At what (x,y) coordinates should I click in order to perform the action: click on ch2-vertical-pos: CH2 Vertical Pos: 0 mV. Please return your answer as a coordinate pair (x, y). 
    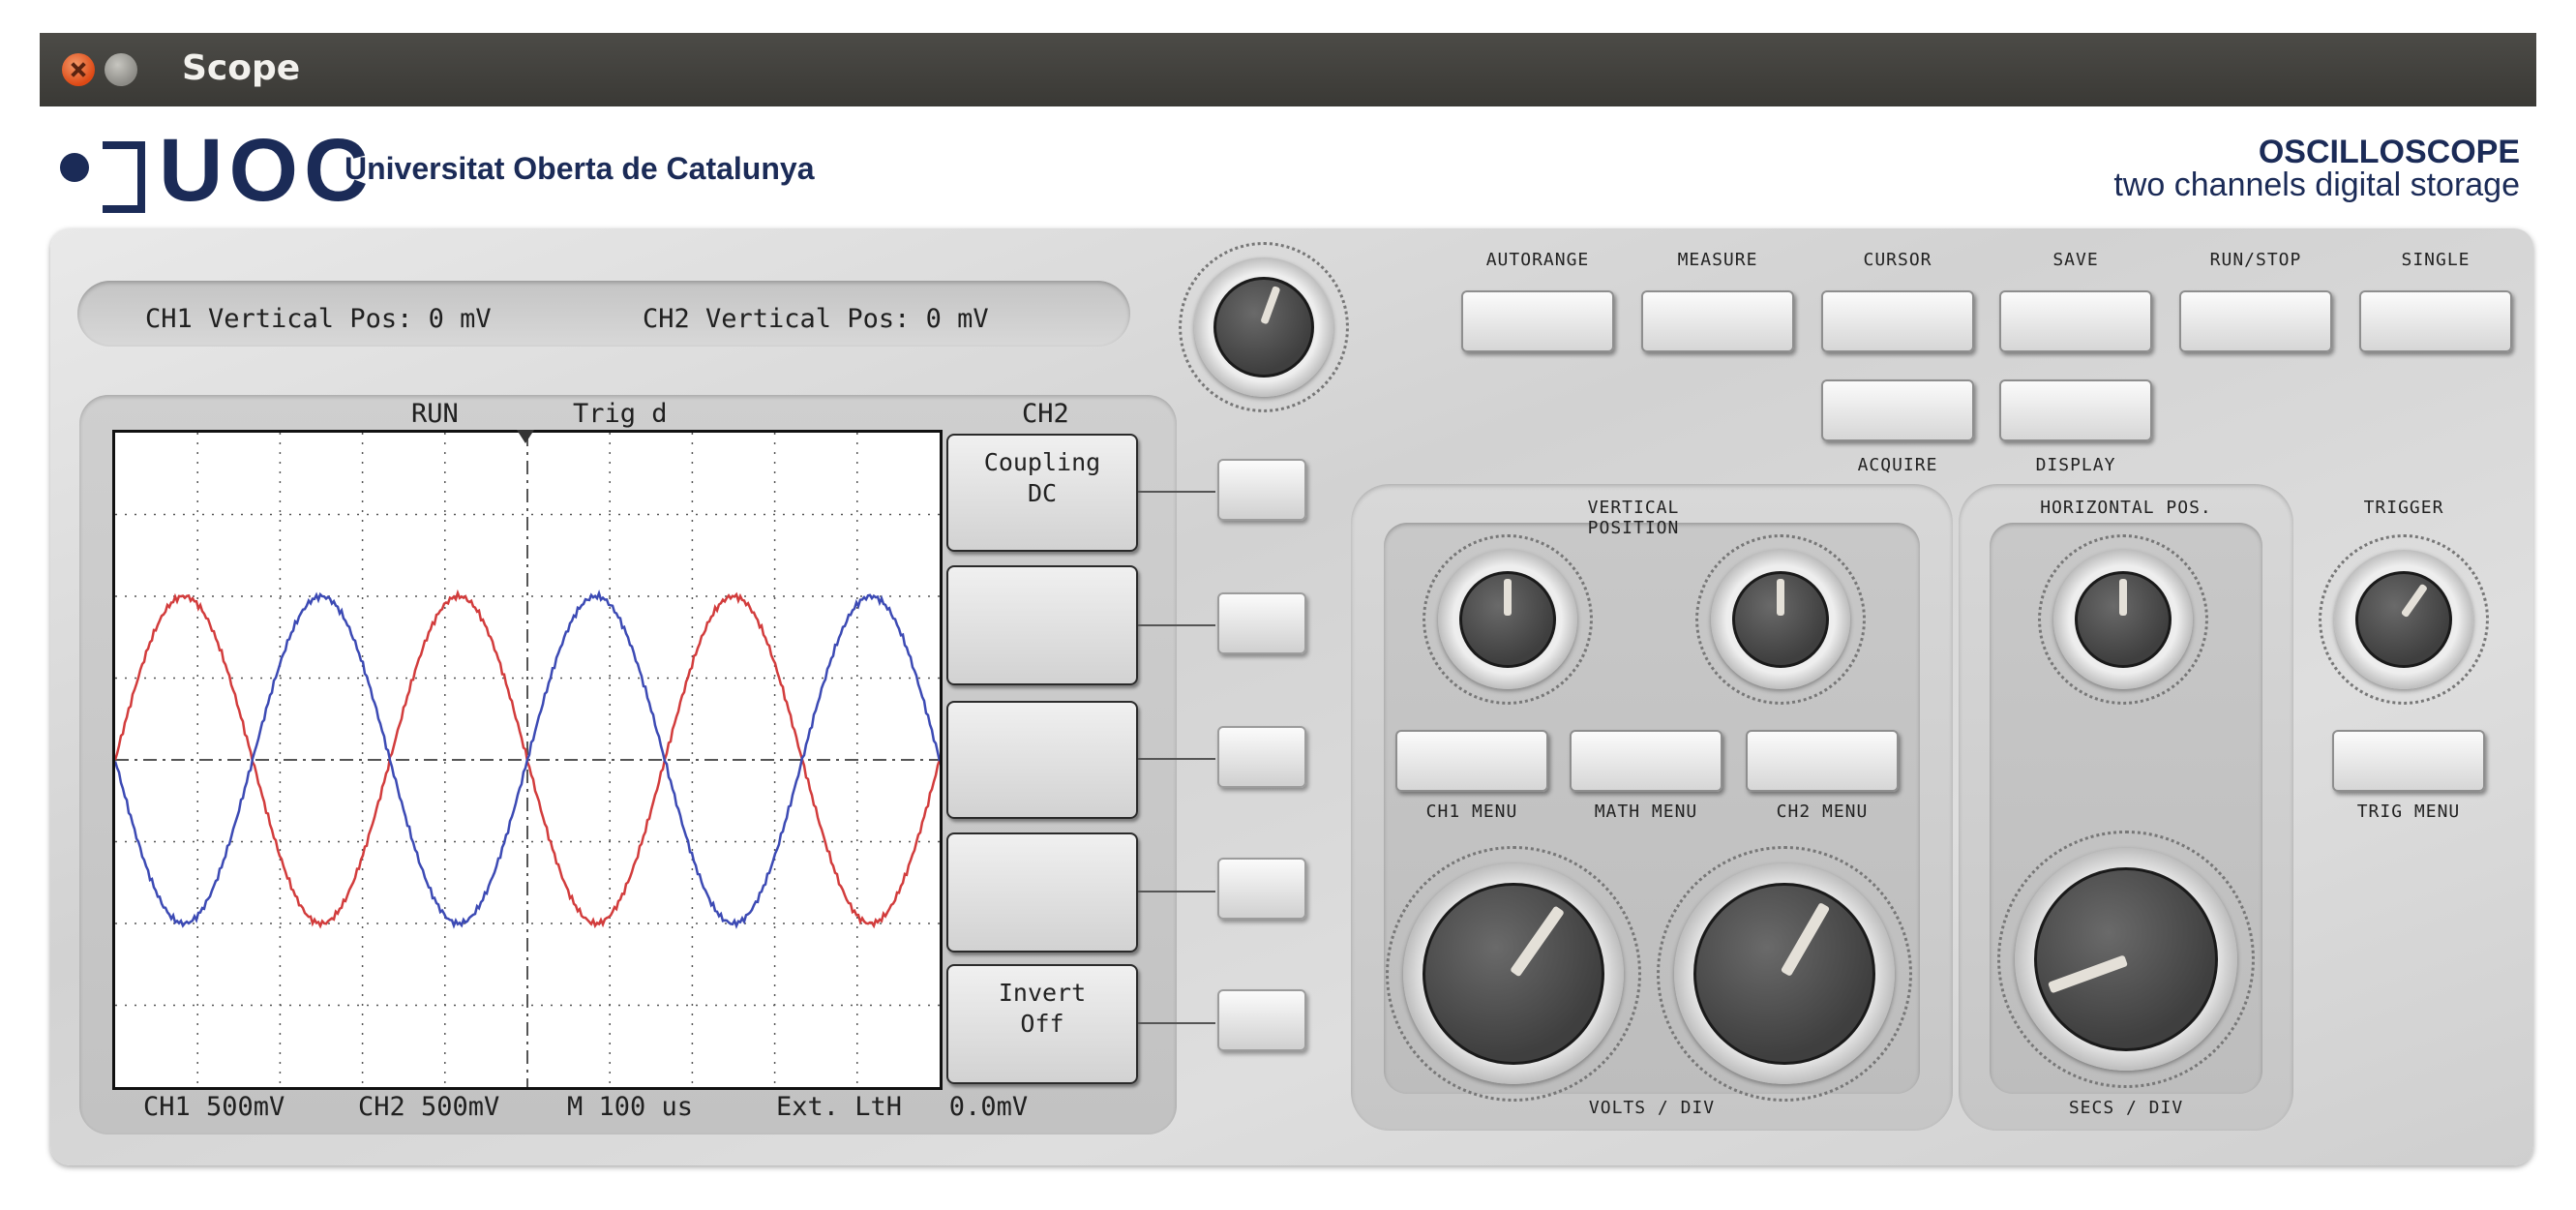
    Looking at the image, I should click on (816, 319).